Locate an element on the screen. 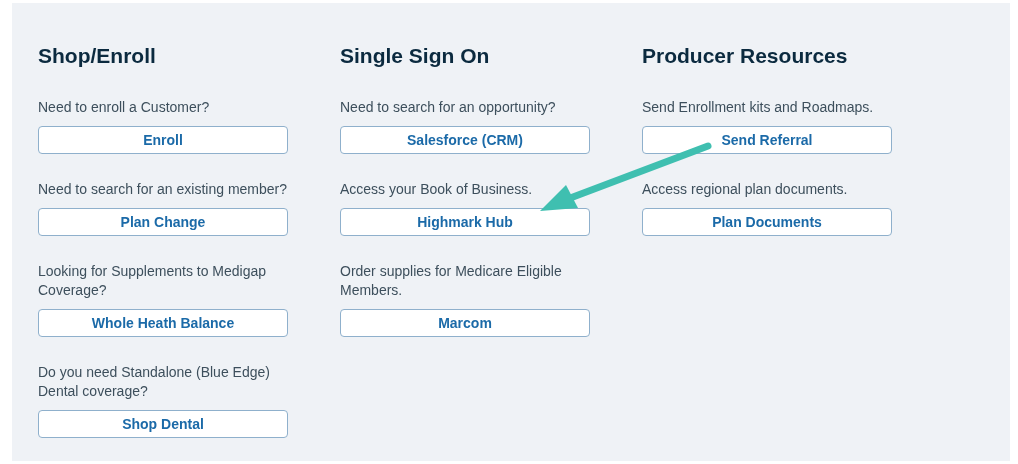  section-heading: Producer Resources is located at coordinates (745, 56).